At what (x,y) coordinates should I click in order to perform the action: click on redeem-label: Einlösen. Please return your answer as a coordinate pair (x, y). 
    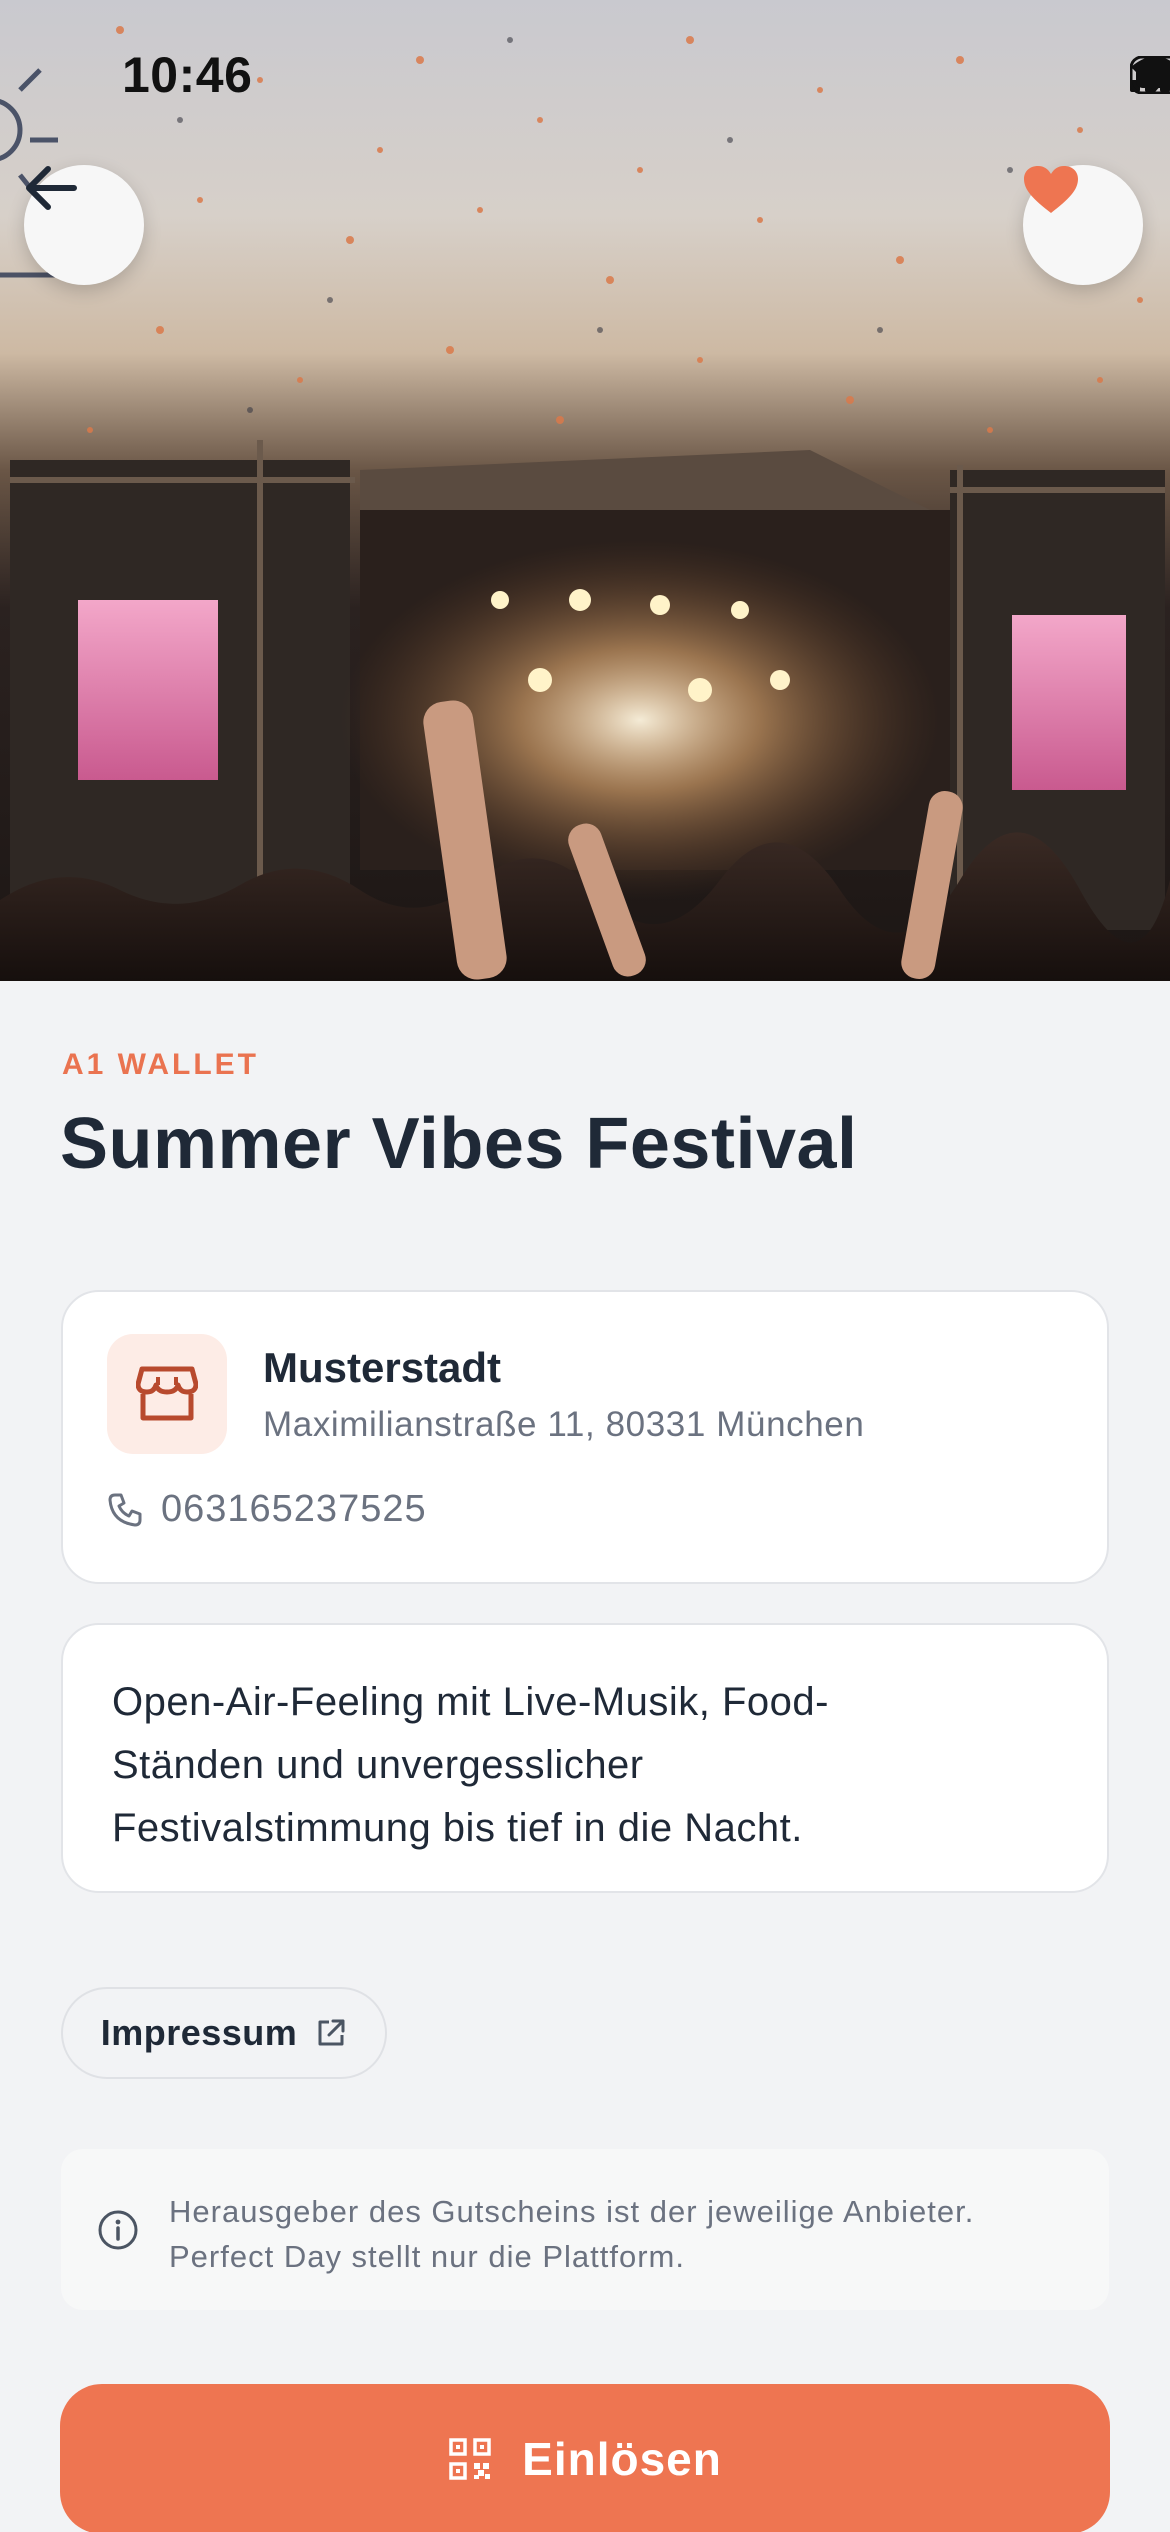
    Looking at the image, I should click on (622, 2459).